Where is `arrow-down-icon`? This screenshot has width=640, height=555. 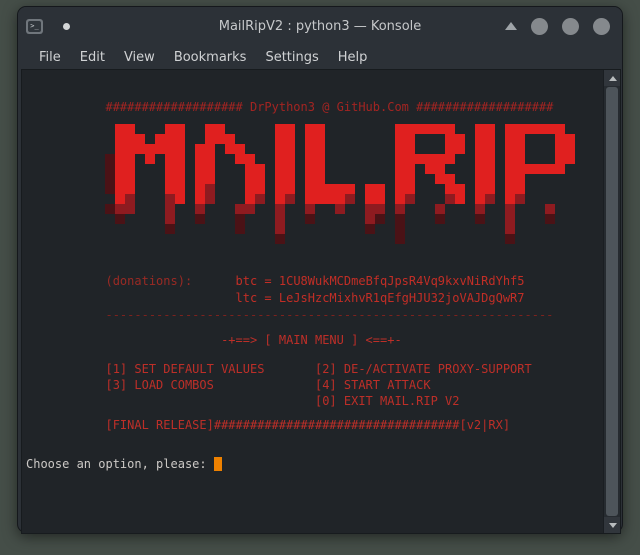
arrow-down-icon is located at coordinates (612, 525).